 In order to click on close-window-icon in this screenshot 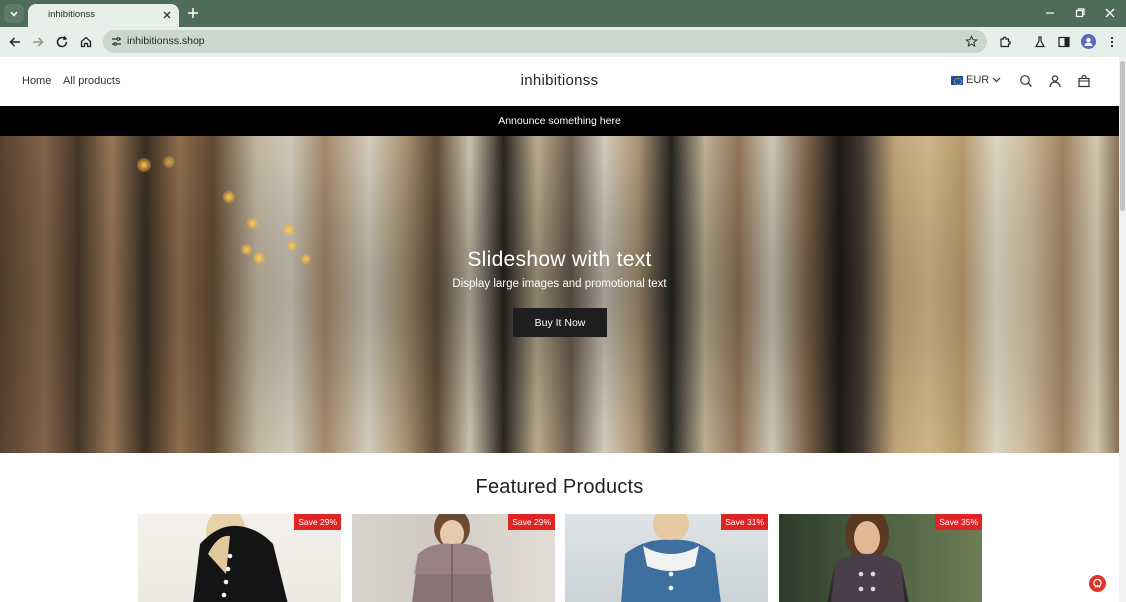, I will do `click(1110, 13)`.